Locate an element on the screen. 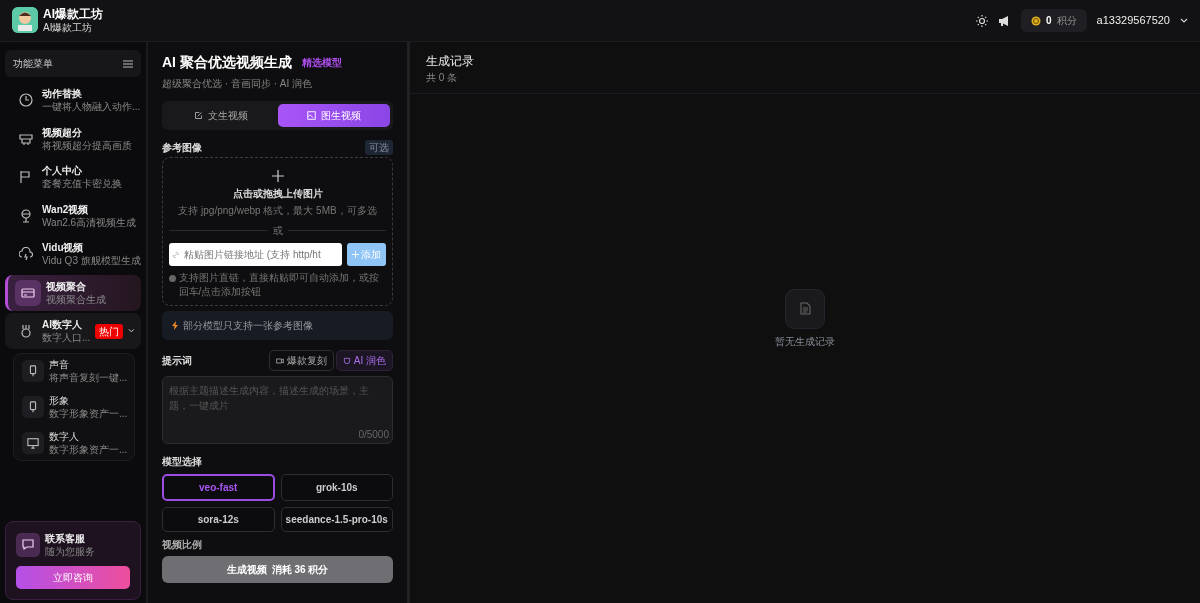 The height and width of the screenshot is (603, 1200). chat-icon is located at coordinates (28, 545).